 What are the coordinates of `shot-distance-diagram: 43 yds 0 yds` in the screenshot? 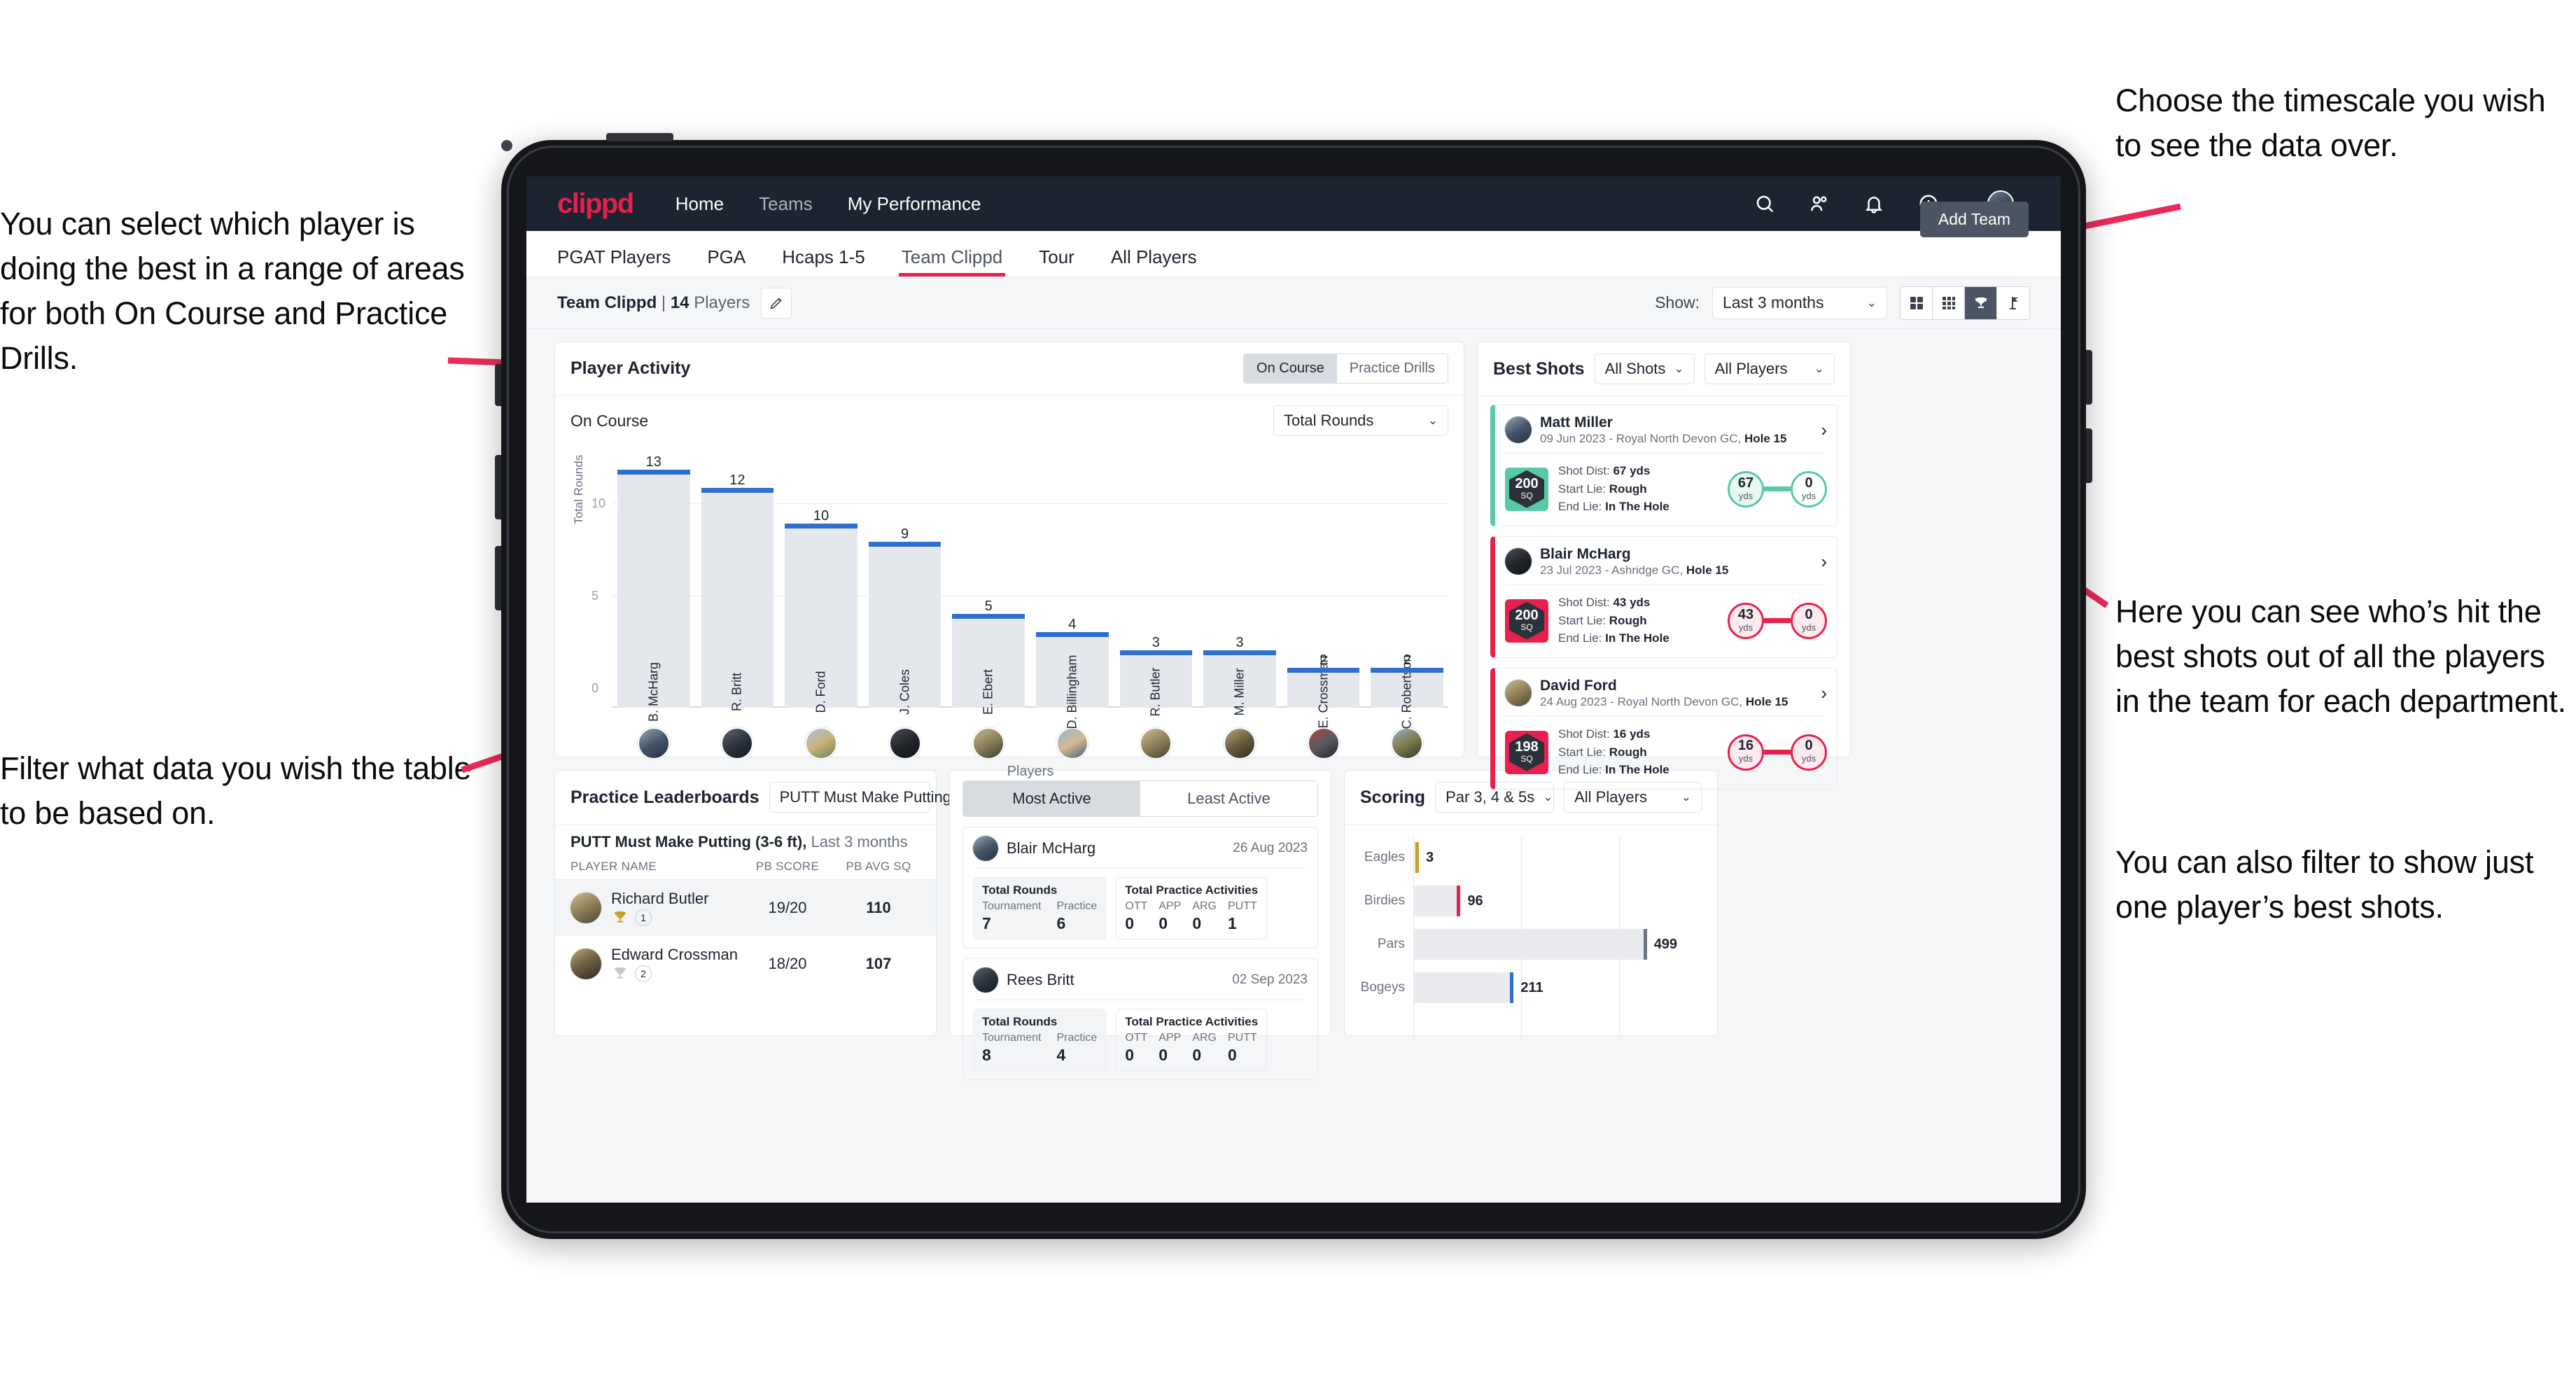 It's located at (1777, 620).